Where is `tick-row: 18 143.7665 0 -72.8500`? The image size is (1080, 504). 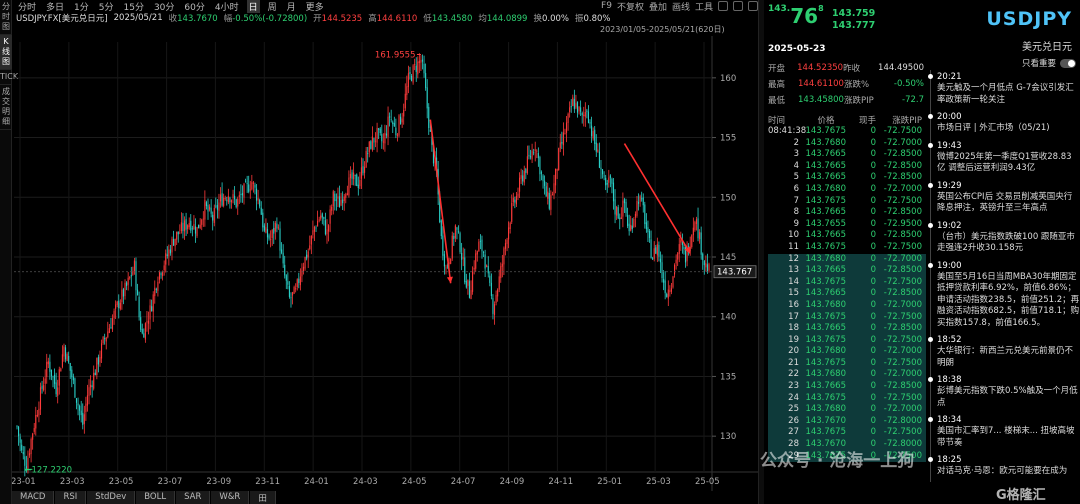 tick-row: 18 143.7665 0 -72.8500 is located at coordinates (847, 329).